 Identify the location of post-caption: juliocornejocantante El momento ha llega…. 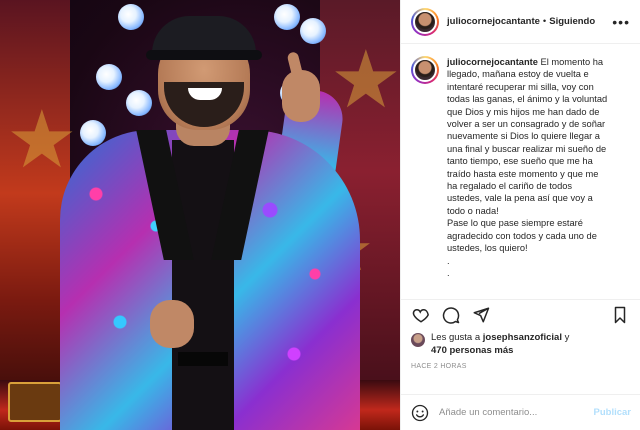
(527, 177).